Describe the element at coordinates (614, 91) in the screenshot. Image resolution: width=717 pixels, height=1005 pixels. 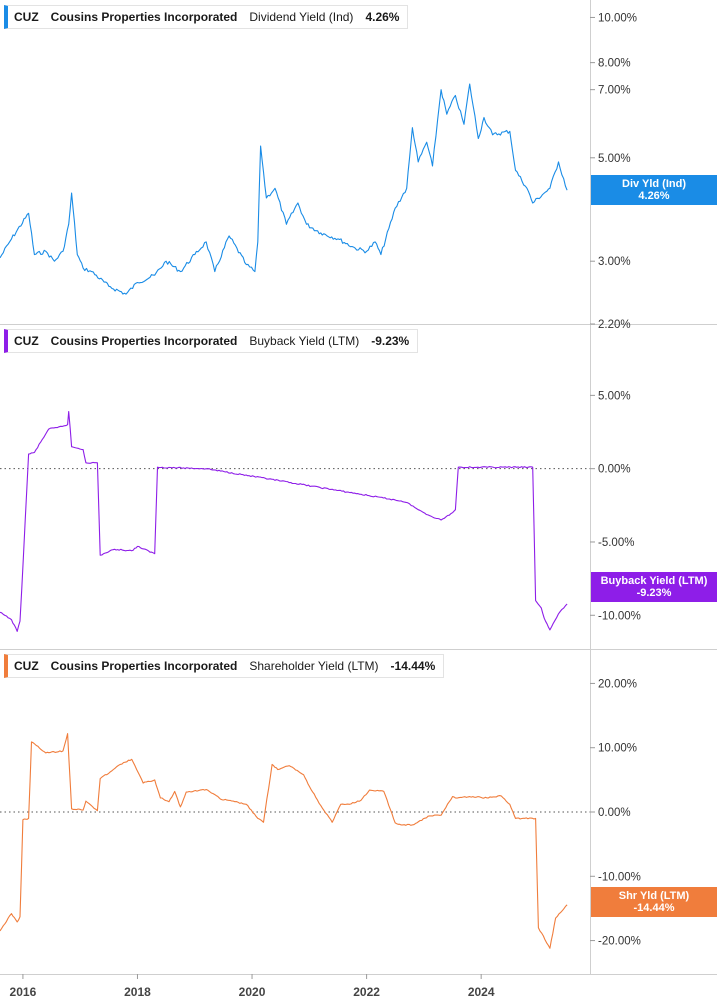
I see `y-tick-label: 7.00%` at that location.